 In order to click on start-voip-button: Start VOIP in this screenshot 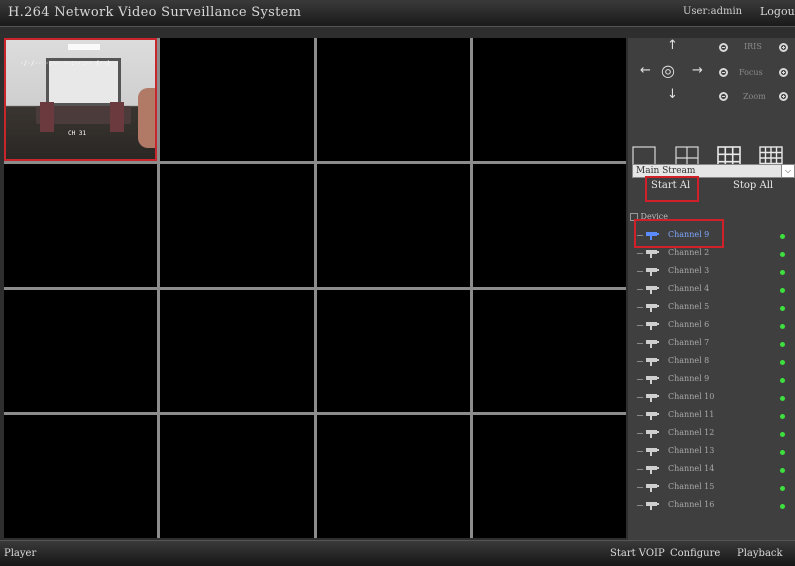, I will do `click(637, 553)`.